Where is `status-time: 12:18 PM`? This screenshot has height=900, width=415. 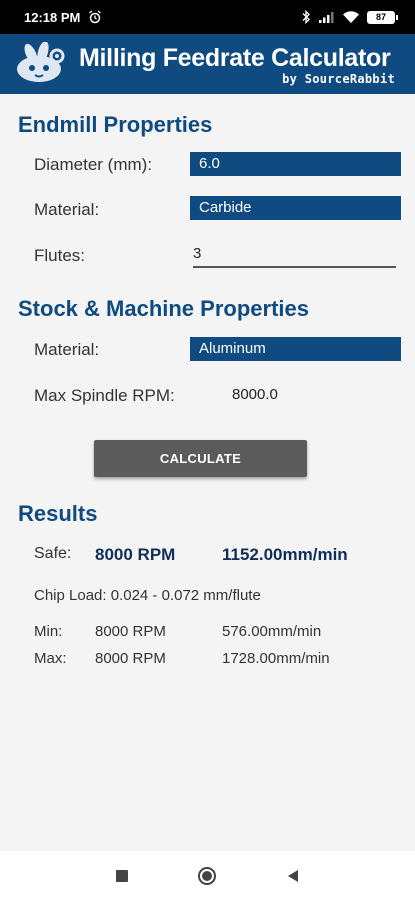 status-time: 12:18 PM is located at coordinates (52, 17).